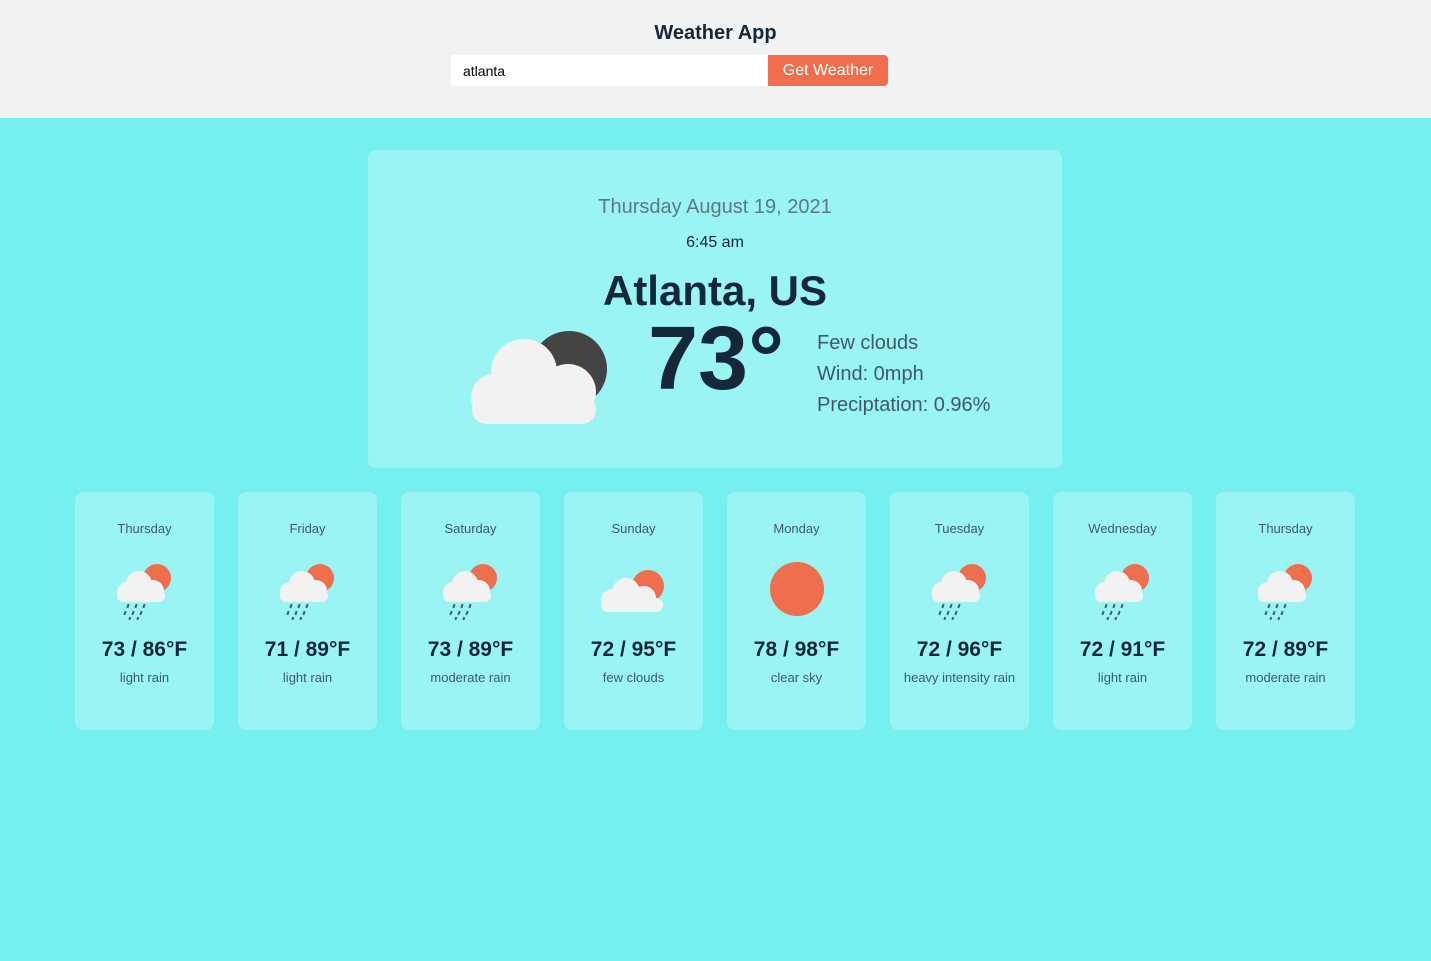 This screenshot has height=961, width=1431. I want to click on current-condition: Few clouds, so click(868, 343).